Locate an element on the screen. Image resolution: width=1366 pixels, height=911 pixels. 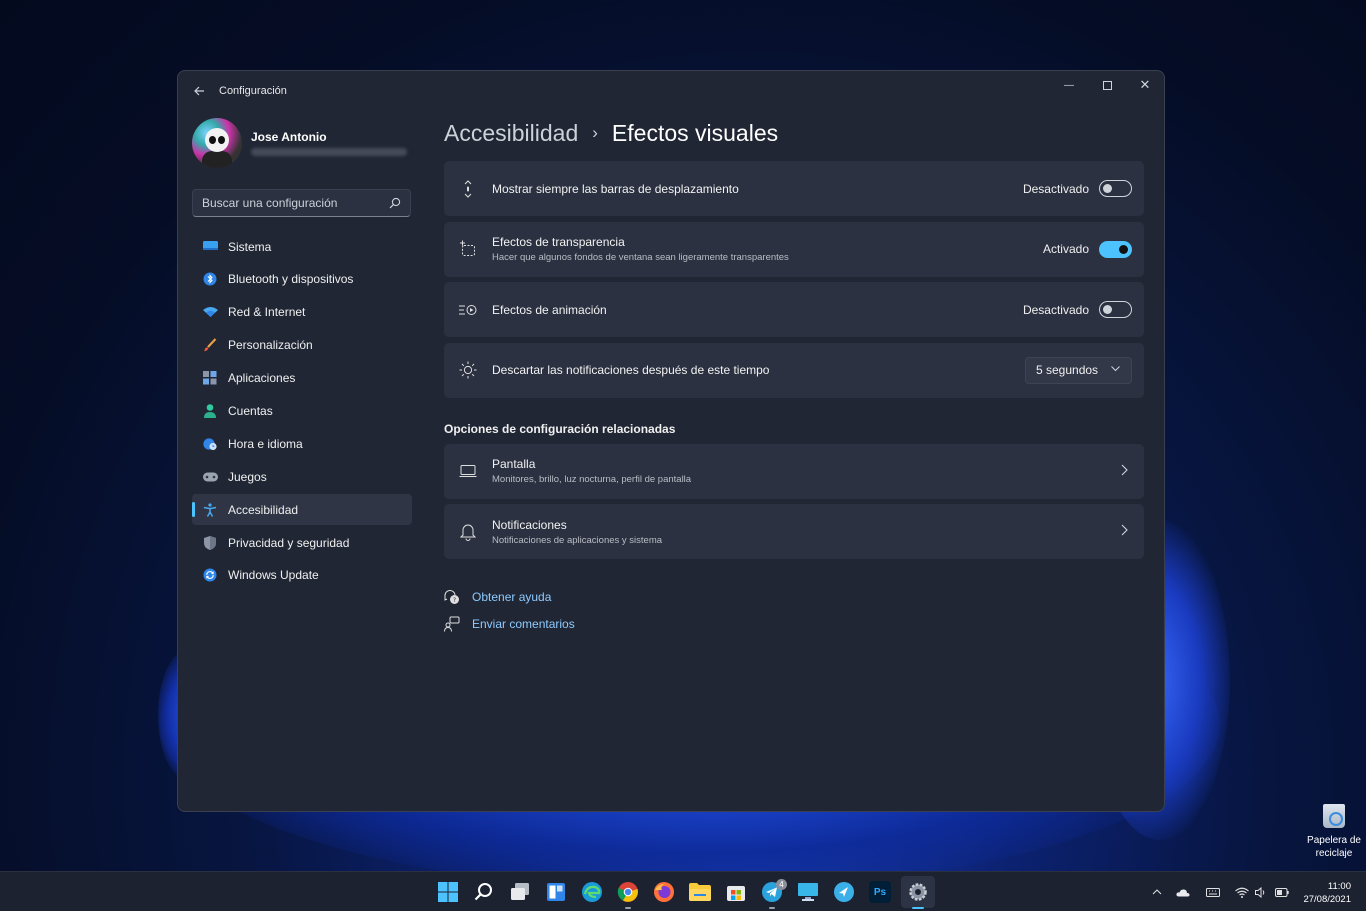
sync-app-icon is located at coordinates (844, 892).